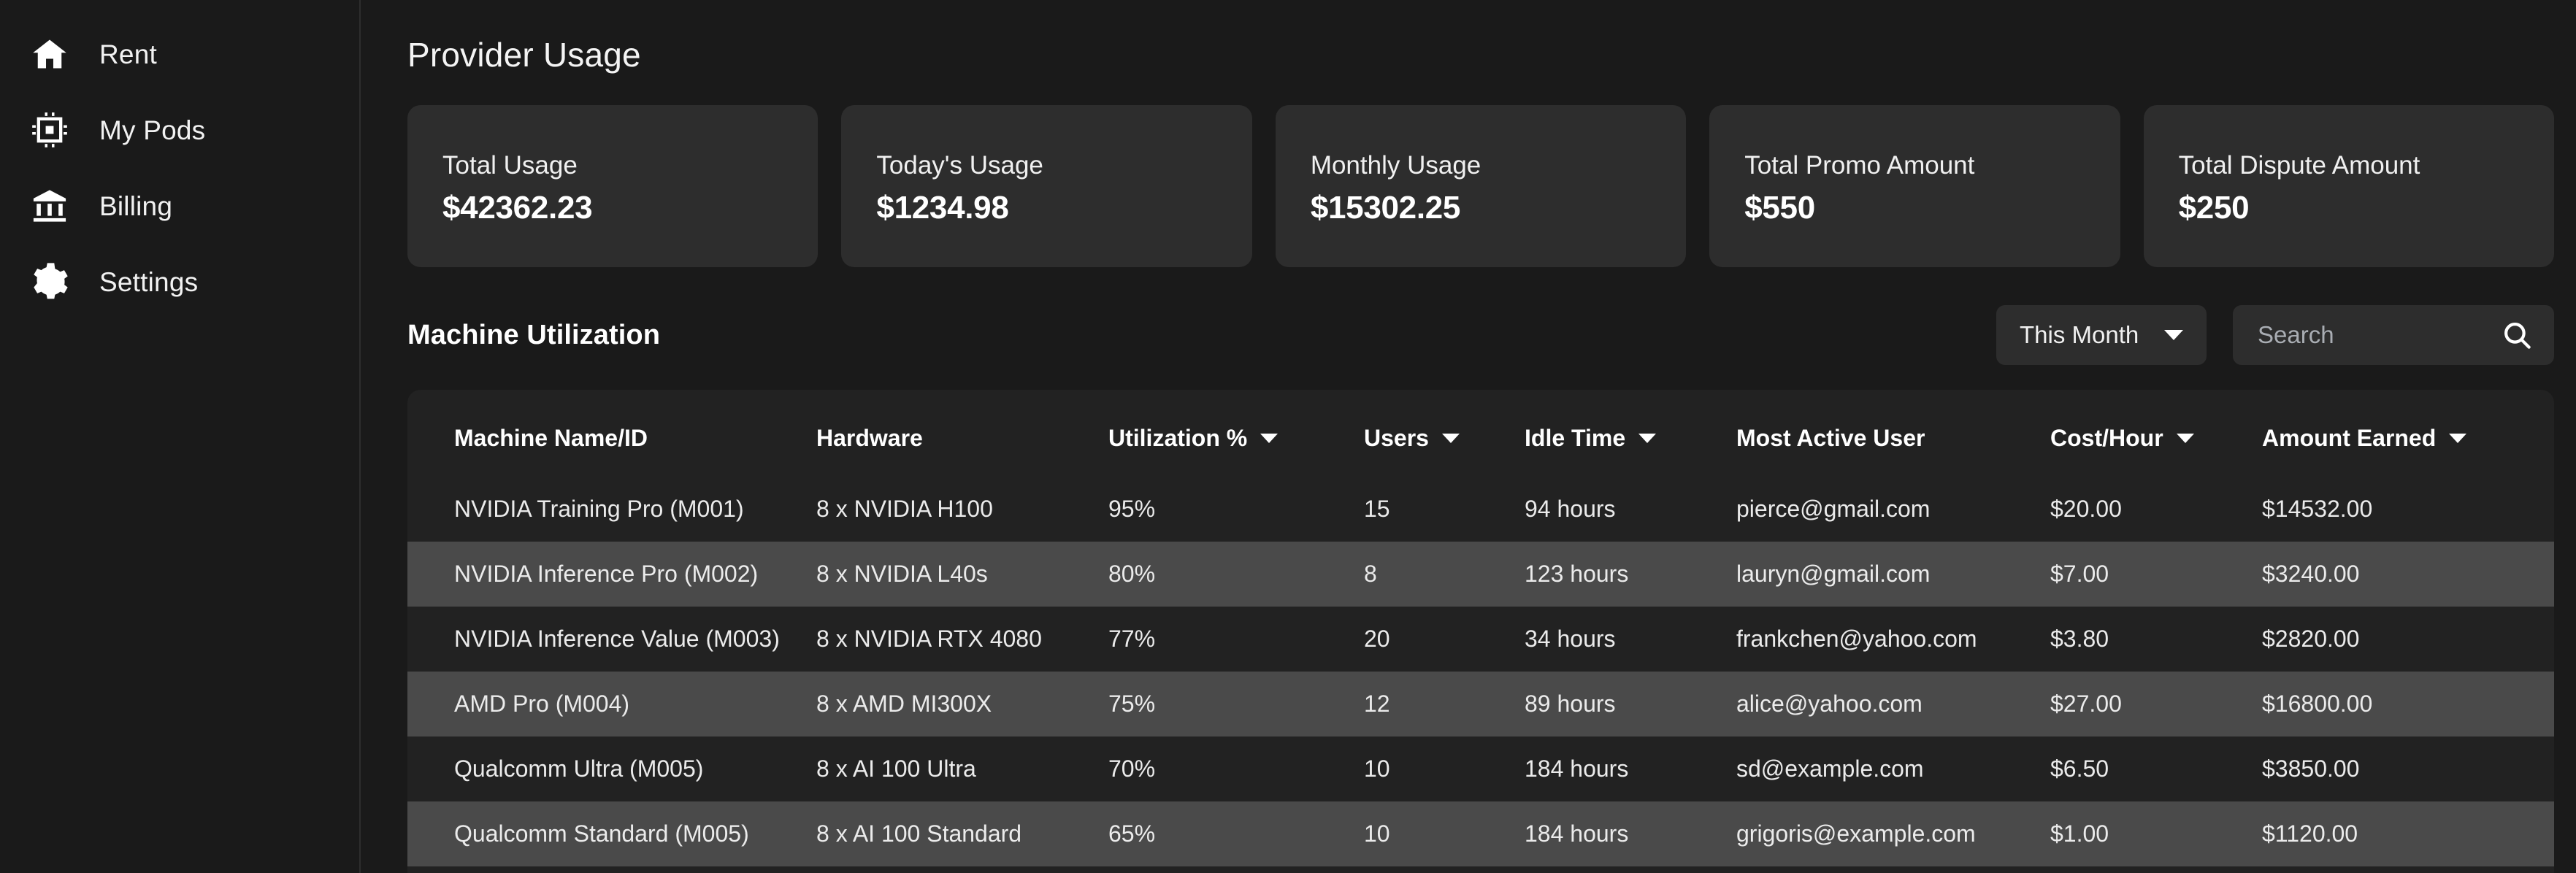 Image resolution: width=2576 pixels, height=873 pixels. Describe the element at coordinates (1385, 207) in the screenshot. I see `stat-card-value: $15302.25` at that location.